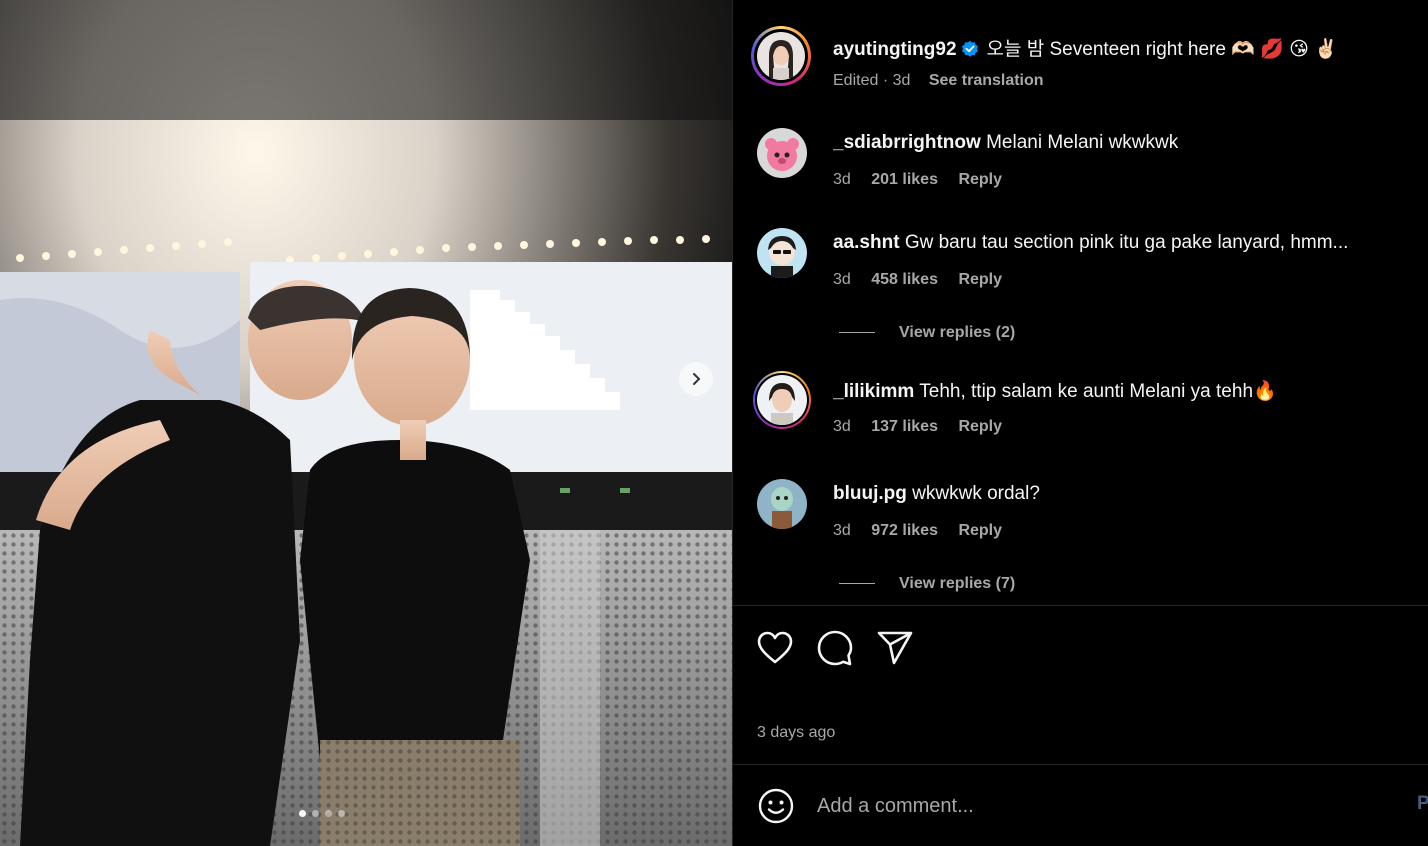 The height and width of the screenshot is (846, 1428). What do you see at coordinates (873, 391) in the screenshot?
I see `commenter-username: _lilikimm` at bounding box center [873, 391].